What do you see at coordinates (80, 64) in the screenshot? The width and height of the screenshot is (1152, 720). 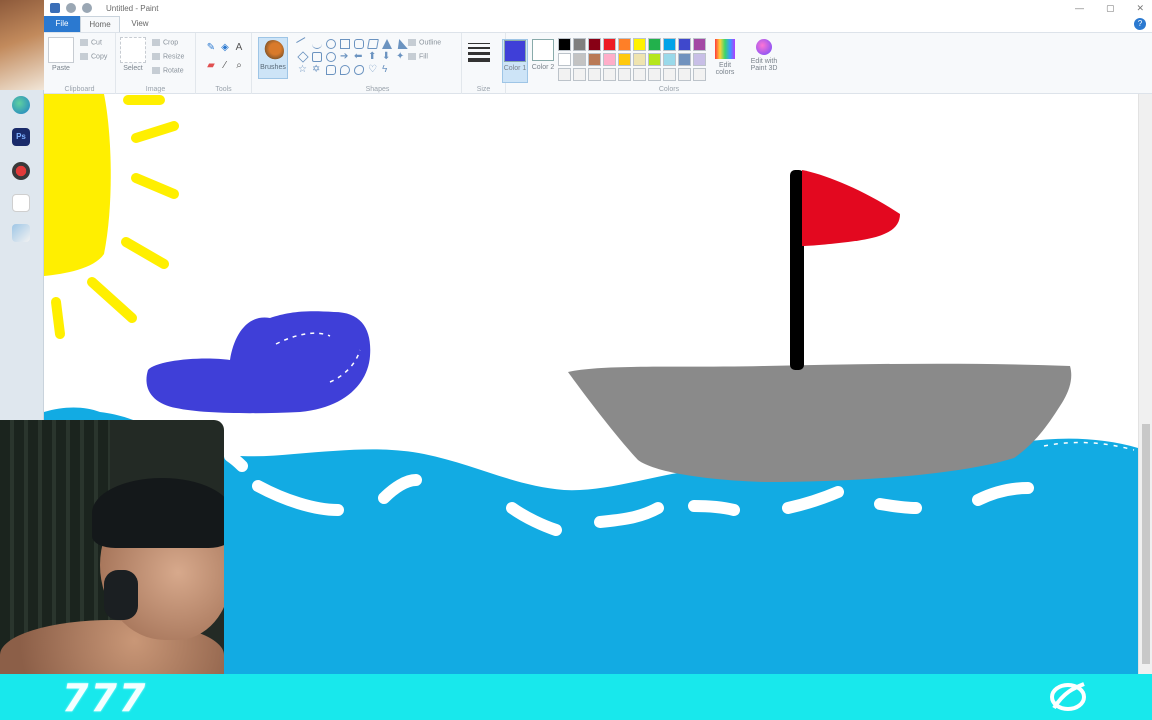 I see `clipboard-group: Paste Cut Copy Clipboard` at bounding box center [80, 64].